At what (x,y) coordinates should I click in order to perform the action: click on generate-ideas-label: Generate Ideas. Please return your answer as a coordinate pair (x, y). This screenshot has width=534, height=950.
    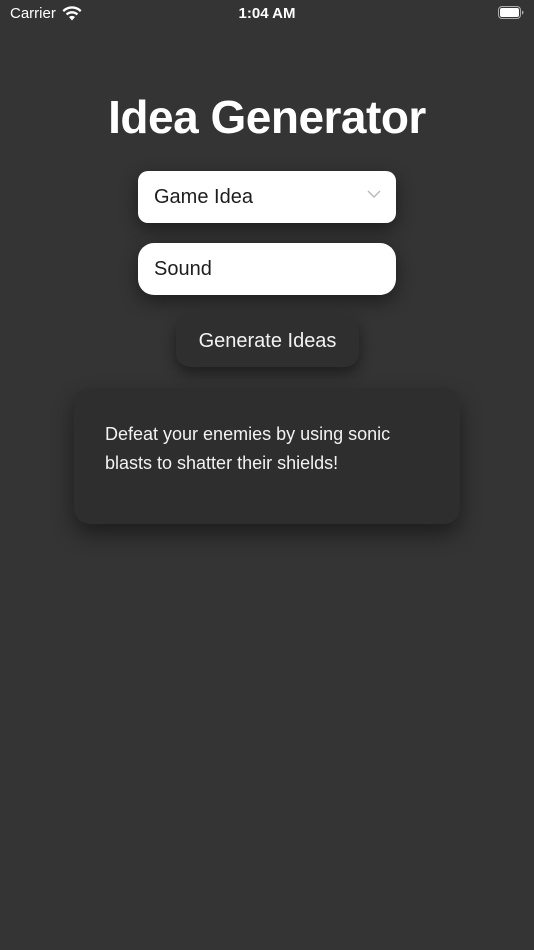
    Looking at the image, I should click on (267, 341).